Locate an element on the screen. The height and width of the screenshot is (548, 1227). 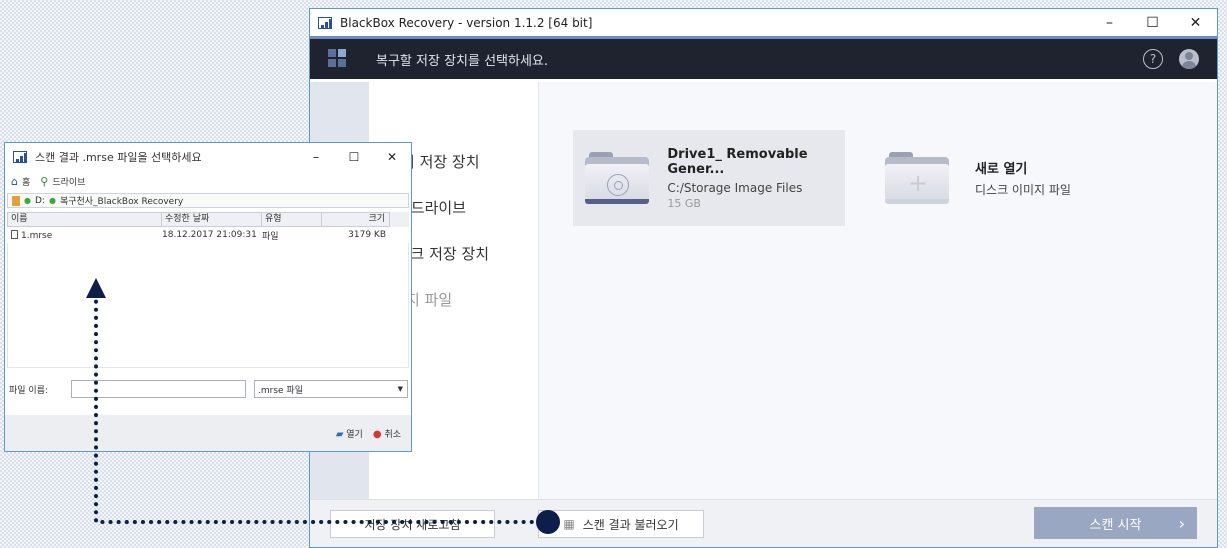
column-size: 크기 is located at coordinates (356, 219).